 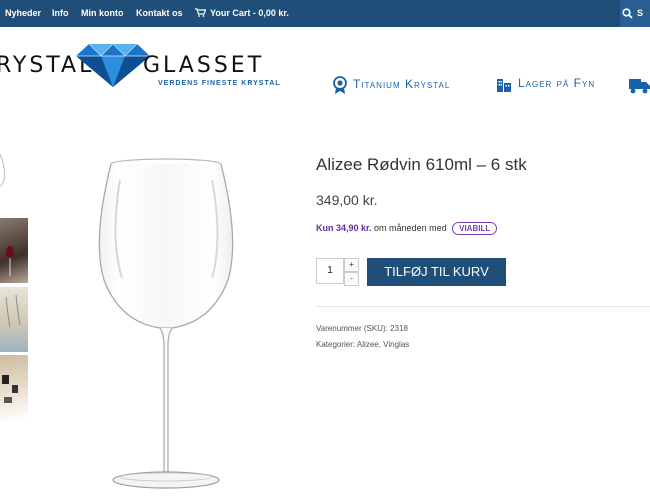 I want to click on feature-lager: Lager på Fyn, so click(x=545, y=84).